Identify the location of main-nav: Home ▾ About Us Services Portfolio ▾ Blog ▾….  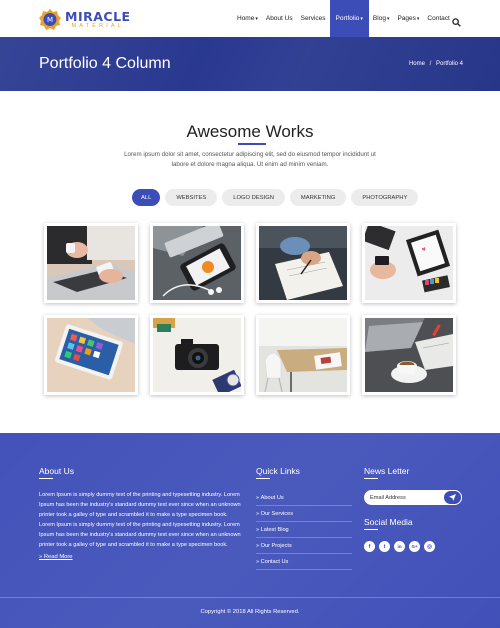
(343, 18).